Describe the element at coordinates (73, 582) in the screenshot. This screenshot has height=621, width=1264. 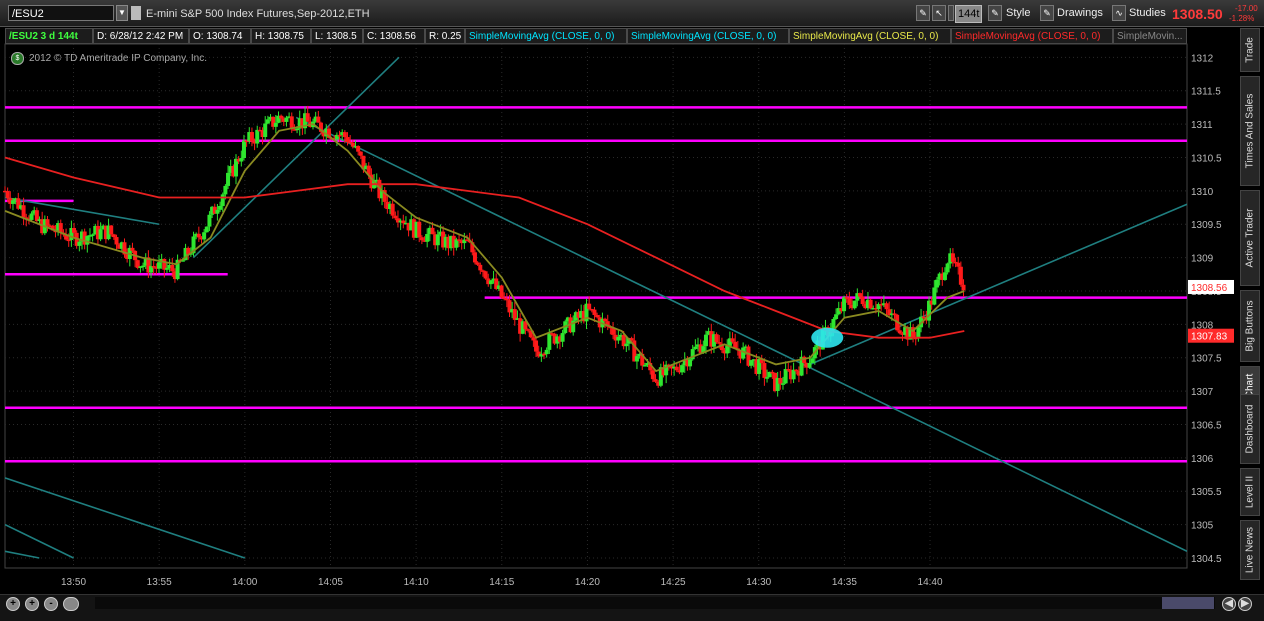
I see `x-tick-label: 13:50` at that location.